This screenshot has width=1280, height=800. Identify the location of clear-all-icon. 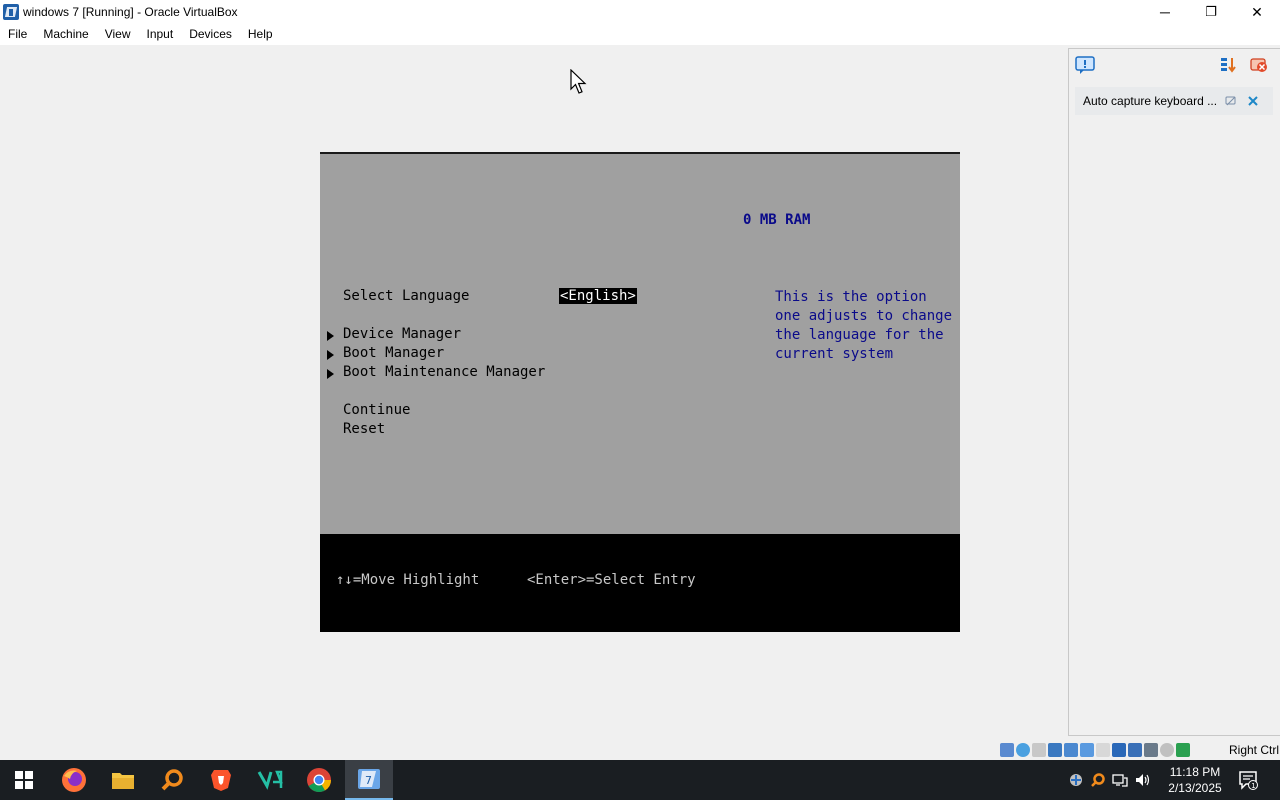
(1259, 65).